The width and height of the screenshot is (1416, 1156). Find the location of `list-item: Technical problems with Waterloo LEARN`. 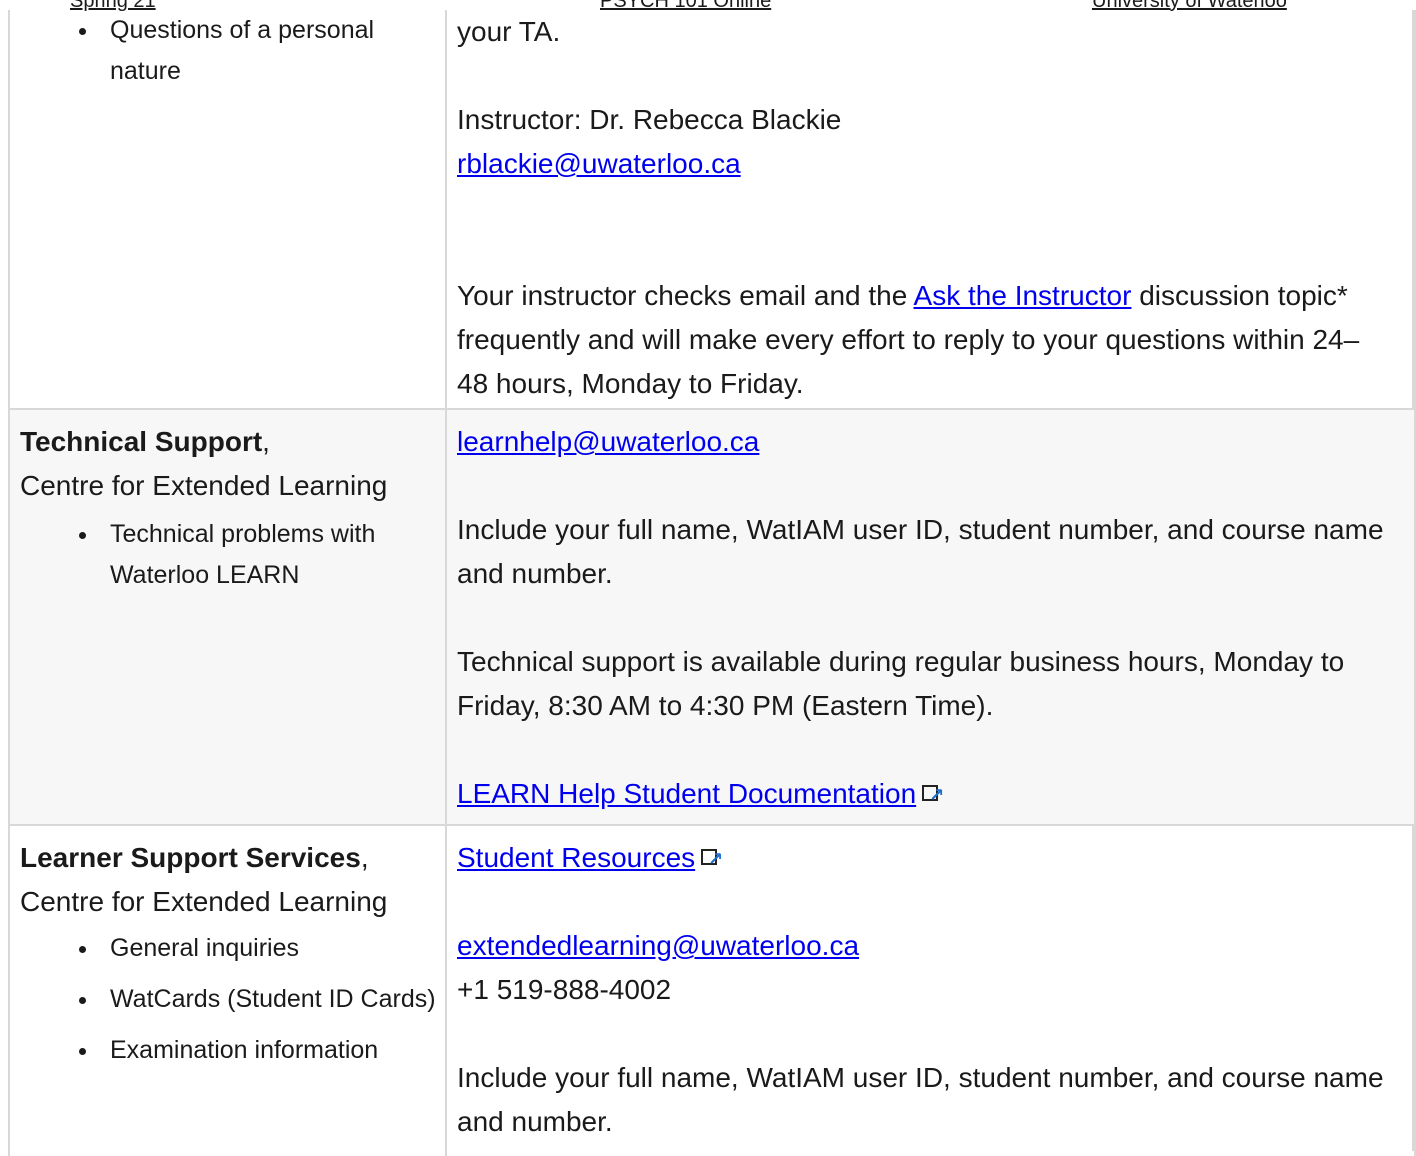

list-item: Technical problems with Waterloo LEARN is located at coordinates (272, 555).